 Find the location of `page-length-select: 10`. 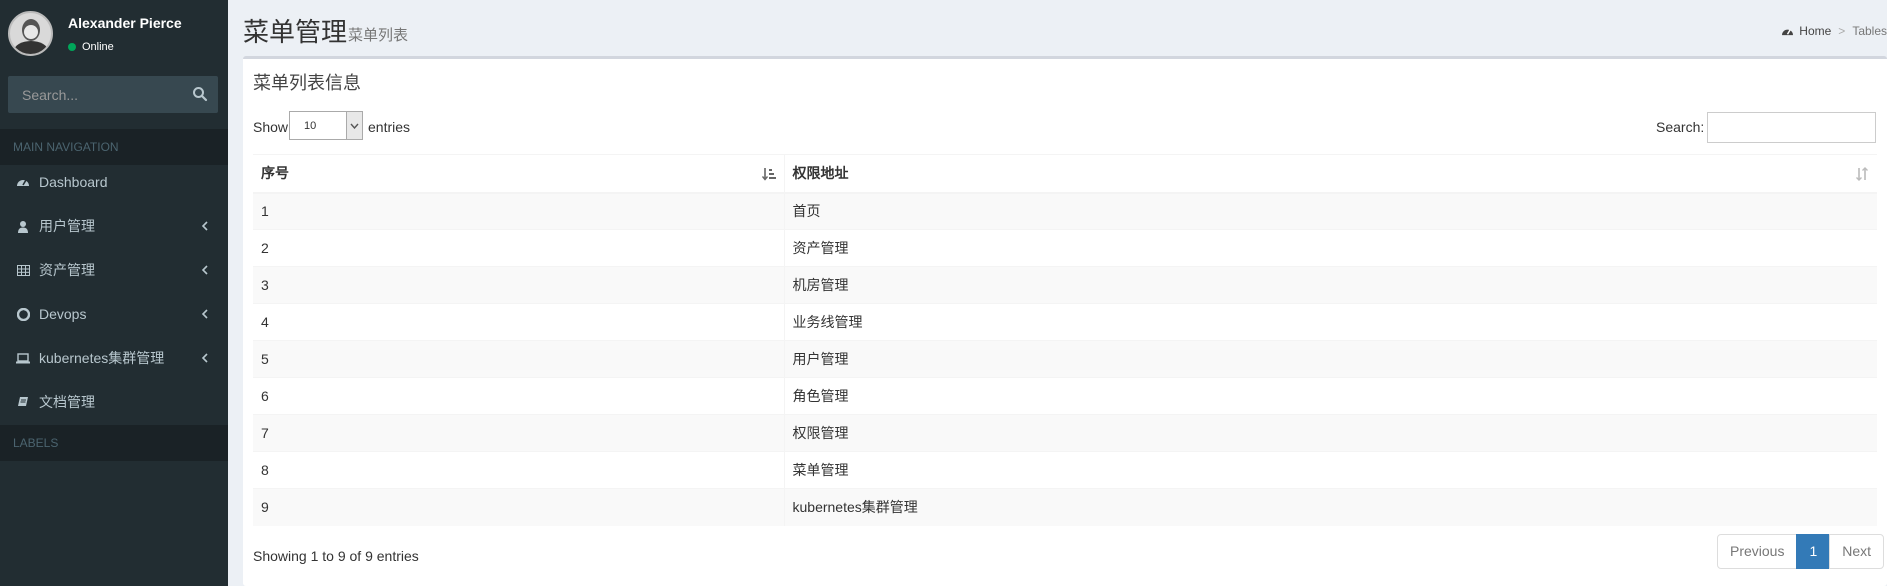

page-length-select: 10 is located at coordinates (326, 125).